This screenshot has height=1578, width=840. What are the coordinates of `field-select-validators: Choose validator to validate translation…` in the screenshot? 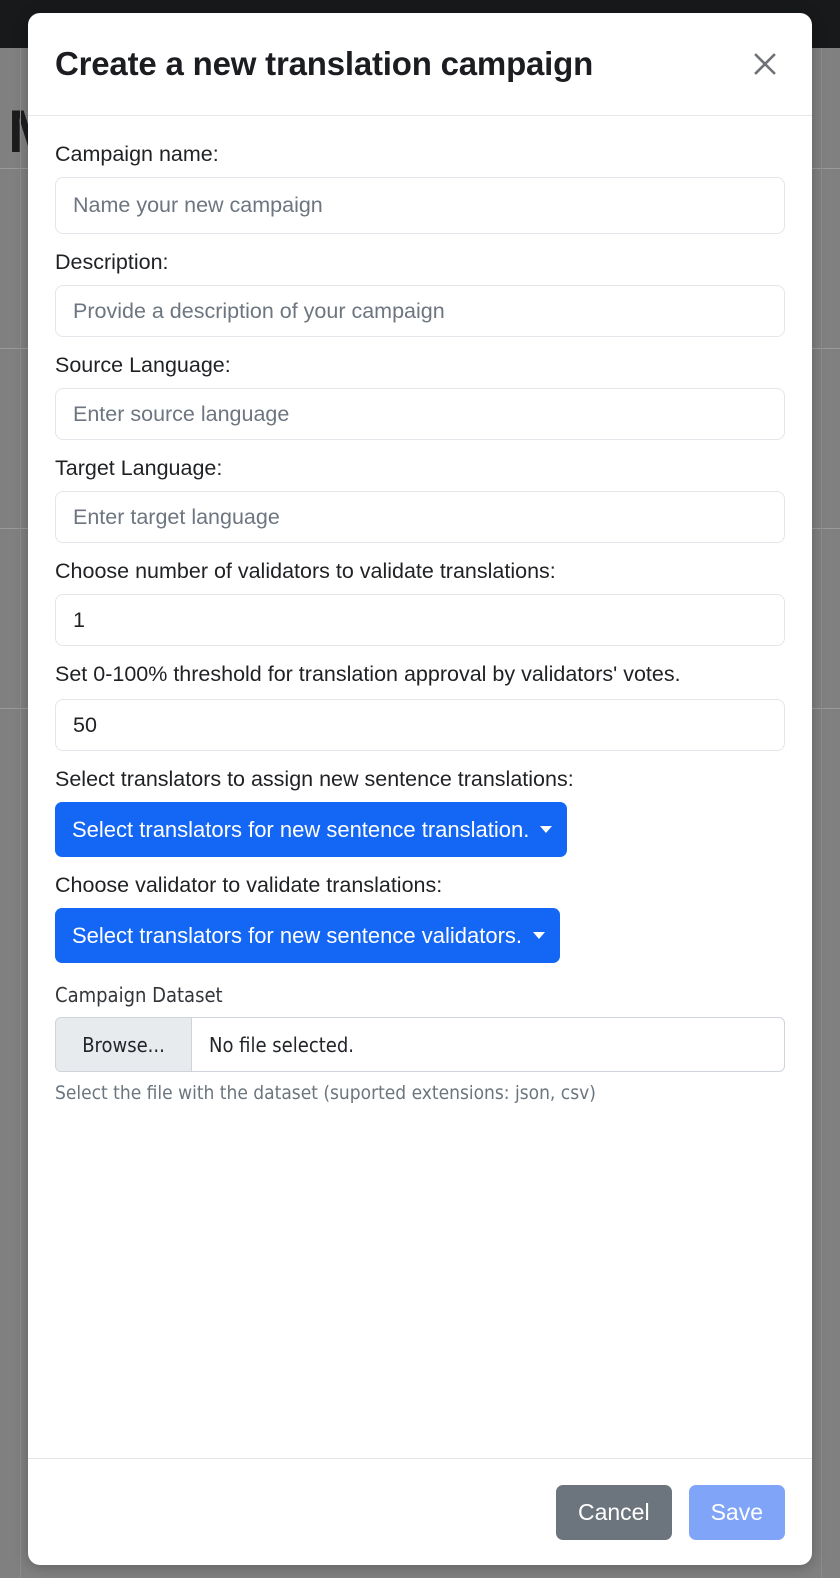 It's located at (420, 917).